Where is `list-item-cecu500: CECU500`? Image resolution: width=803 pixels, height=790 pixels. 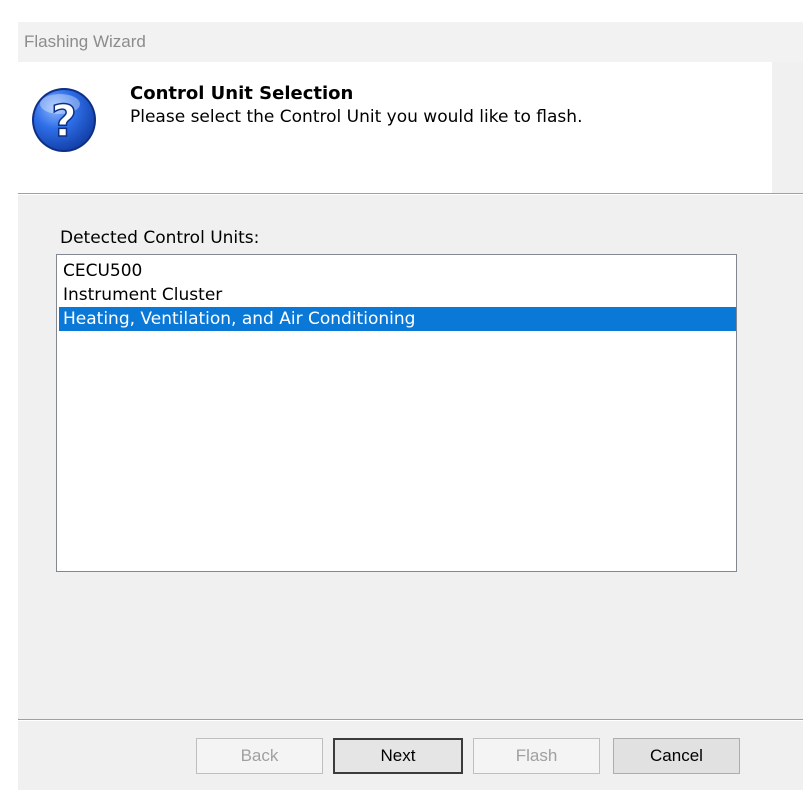 list-item-cecu500: CECU500 is located at coordinates (397, 271).